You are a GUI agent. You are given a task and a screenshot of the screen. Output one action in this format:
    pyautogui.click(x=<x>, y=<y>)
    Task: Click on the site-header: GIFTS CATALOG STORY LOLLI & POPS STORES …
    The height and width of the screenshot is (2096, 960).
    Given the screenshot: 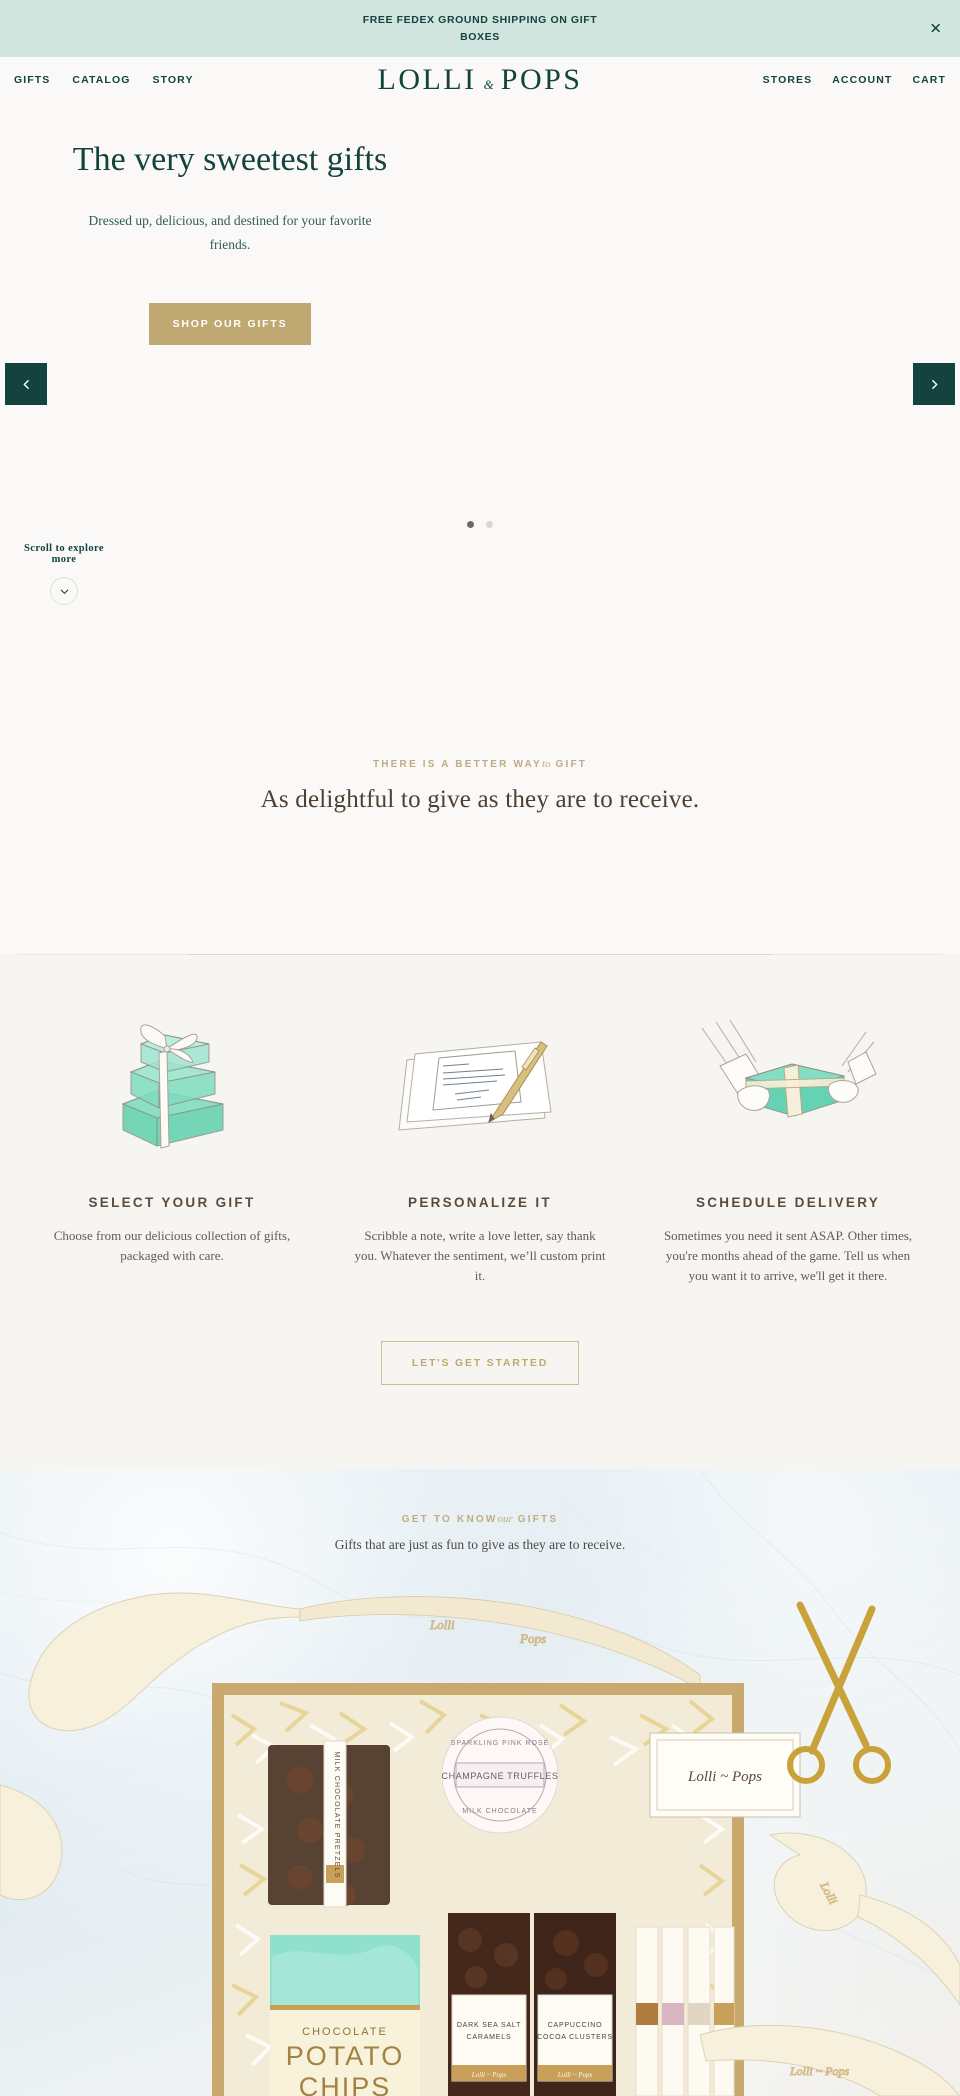 What is the action you would take?
    pyautogui.click(x=480, y=80)
    